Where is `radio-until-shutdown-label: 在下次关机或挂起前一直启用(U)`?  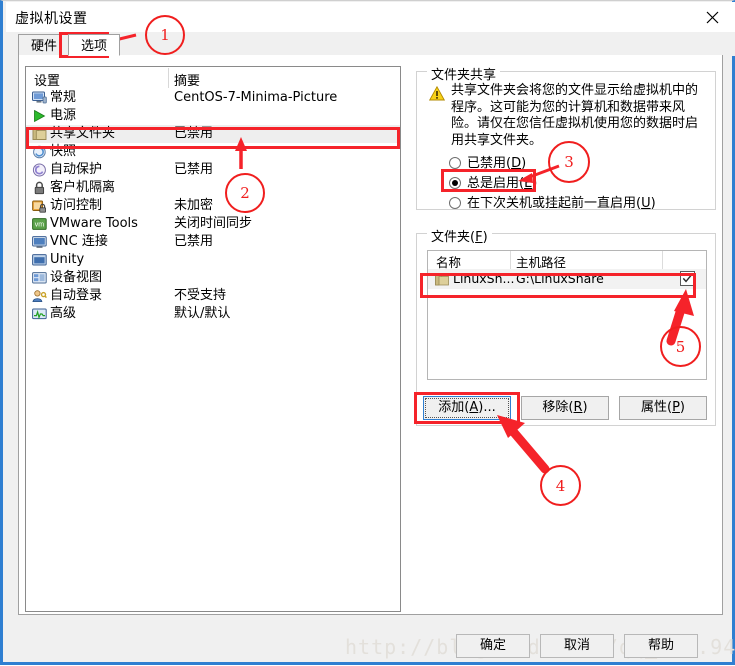
radio-until-shutdown-label: 在下次关机或挂起前一直启用(U) is located at coordinates (561, 203).